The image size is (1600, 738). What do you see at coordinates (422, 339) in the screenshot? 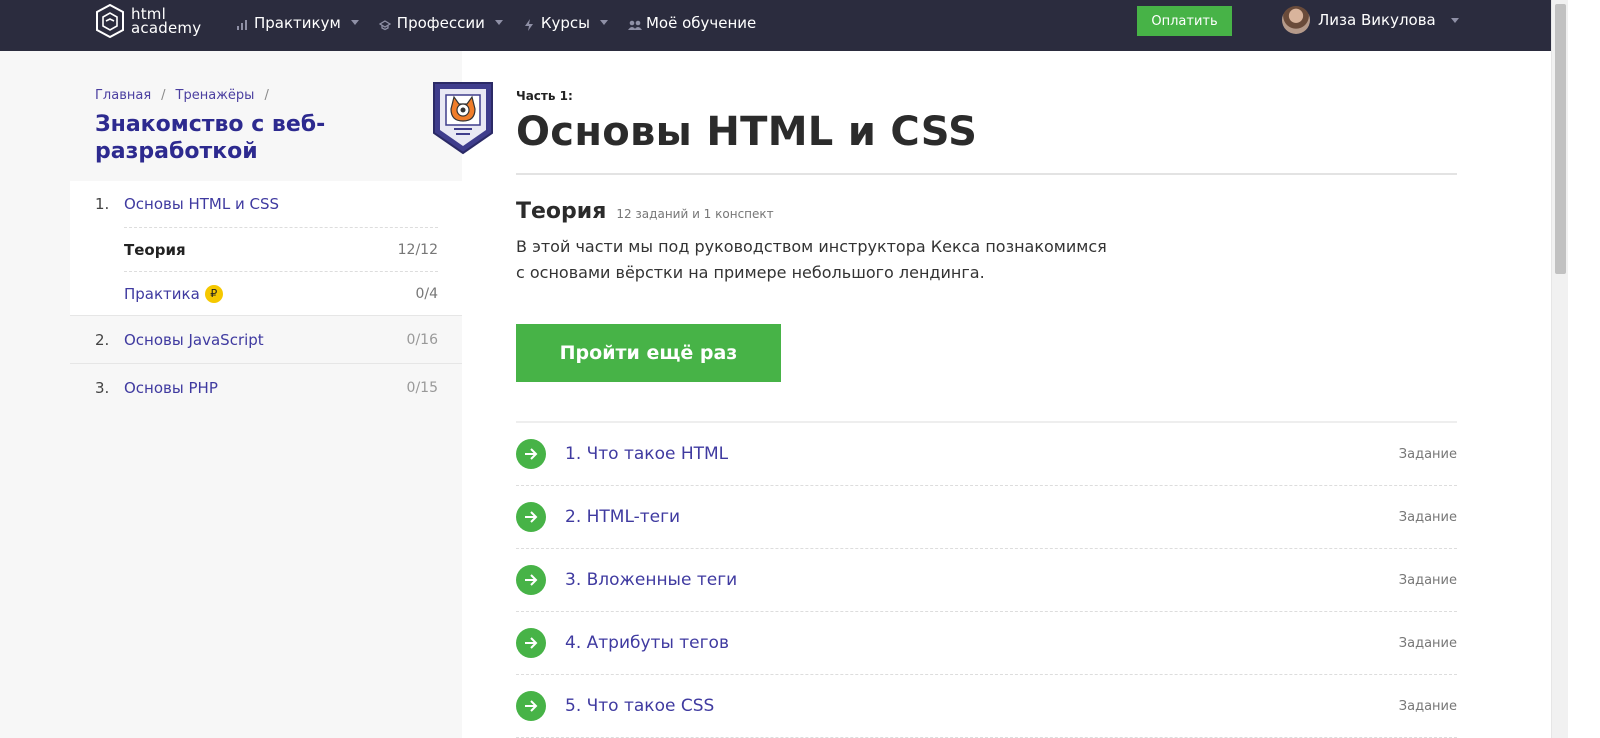
I see `part-progress: 0/16` at bounding box center [422, 339].